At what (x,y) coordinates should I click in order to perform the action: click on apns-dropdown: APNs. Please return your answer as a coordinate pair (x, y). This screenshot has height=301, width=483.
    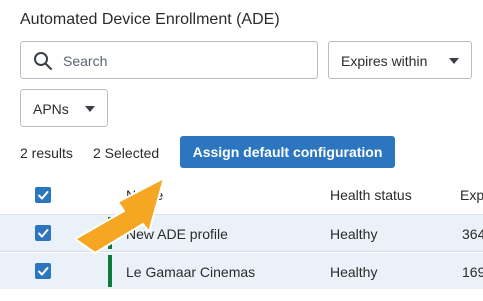
    Looking at the image, I should click on (64, 108).